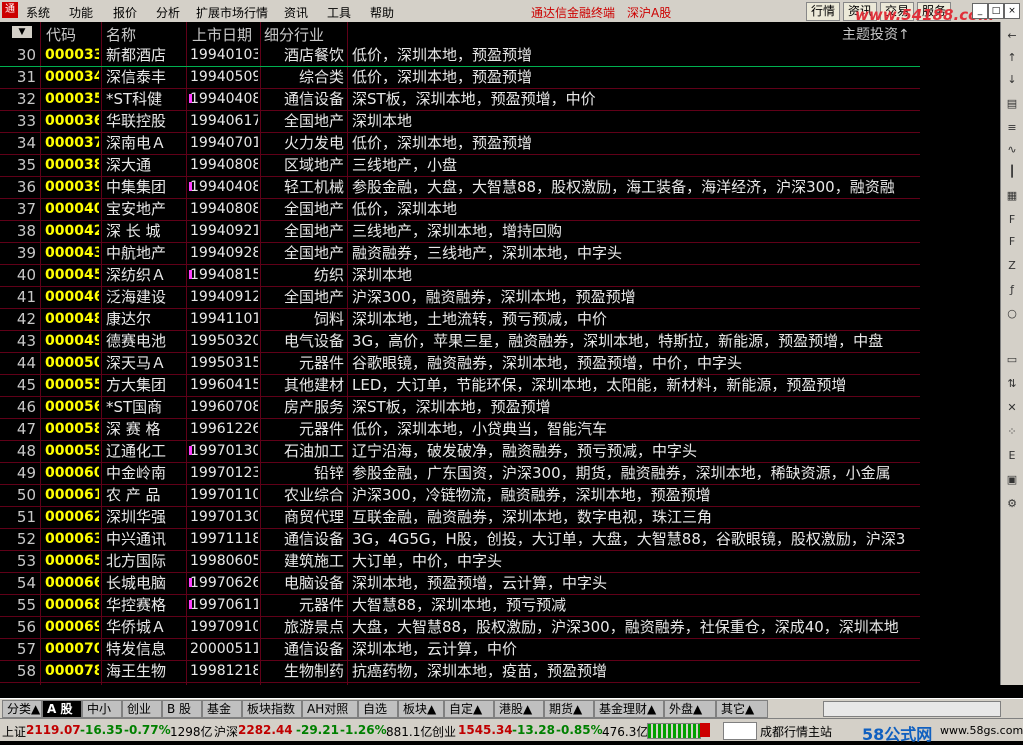 Image resolution: width=1023 pixels, height=745 pixels. Describe the element at coordinates (81, 12) in the screenshot. I see `menu-function: 功能` at that location.